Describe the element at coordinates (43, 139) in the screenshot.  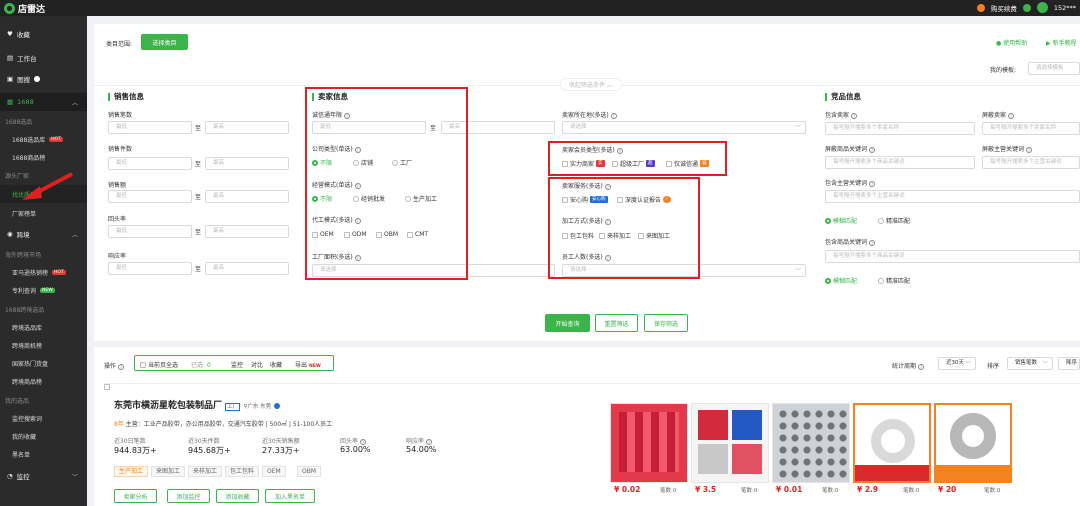
I see `sidebar-item-1688-lib: 1688选品库 HOT` at that location.